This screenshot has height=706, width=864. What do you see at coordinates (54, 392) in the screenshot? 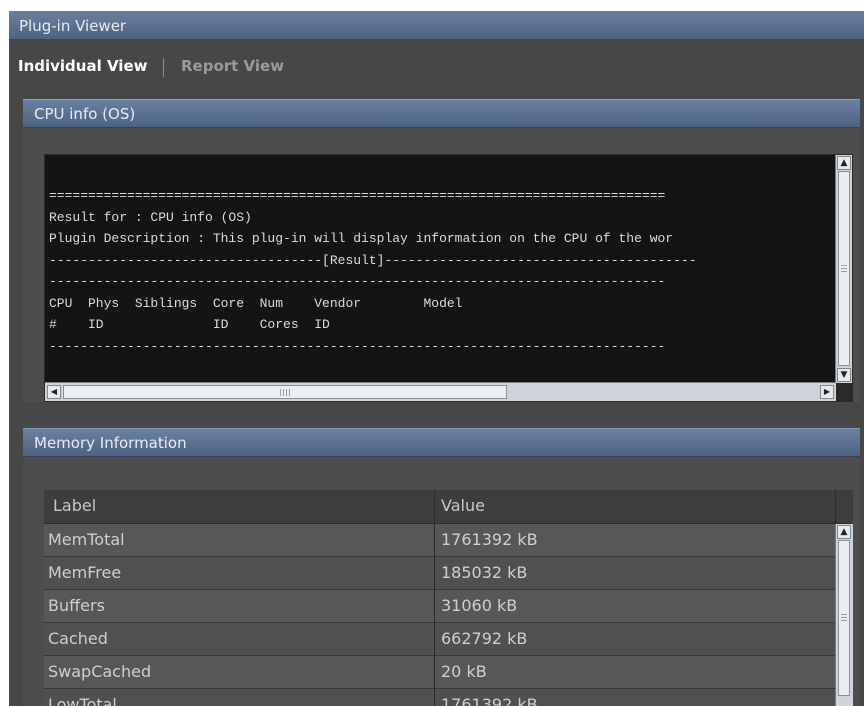
I see `scroll-left-arrow-icon: ◀` at bounding box center [54, 392].